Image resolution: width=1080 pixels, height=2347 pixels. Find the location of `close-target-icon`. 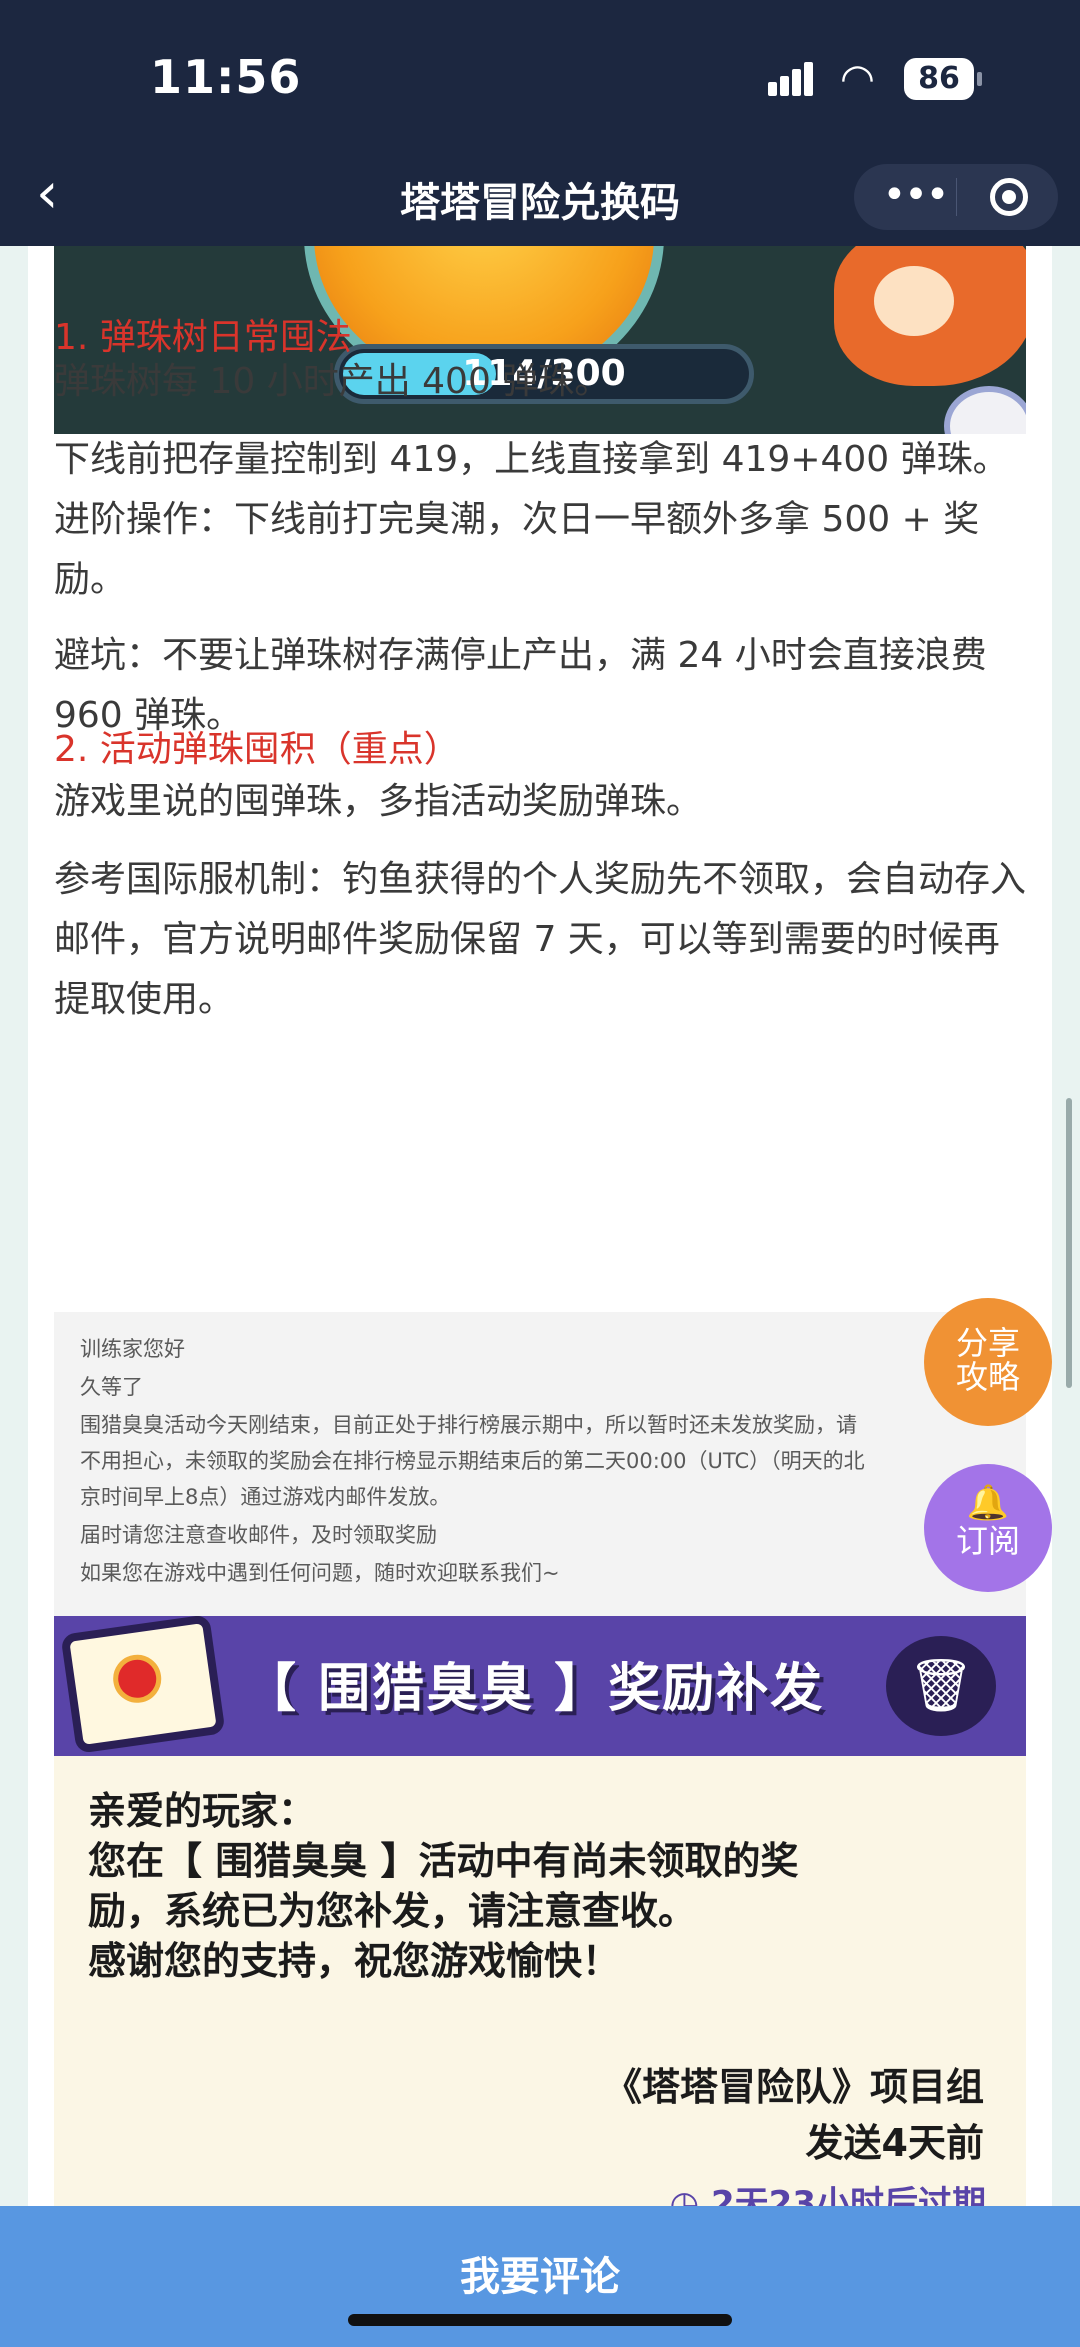

close-target-icon is located at coordinates (1009, 197).